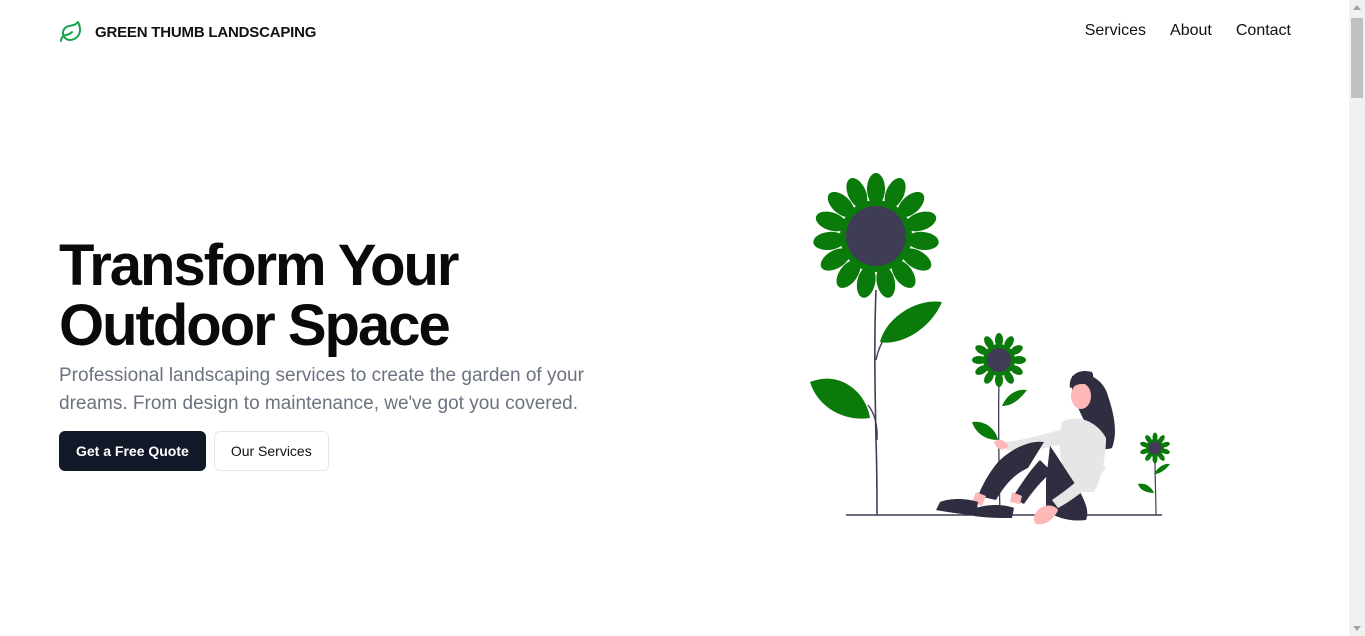 The image size is (1365, 636). What do you see at coordinates (1025, 447) in the screenshot?
I see `woman-figure` at bounding box center [1025, 447].